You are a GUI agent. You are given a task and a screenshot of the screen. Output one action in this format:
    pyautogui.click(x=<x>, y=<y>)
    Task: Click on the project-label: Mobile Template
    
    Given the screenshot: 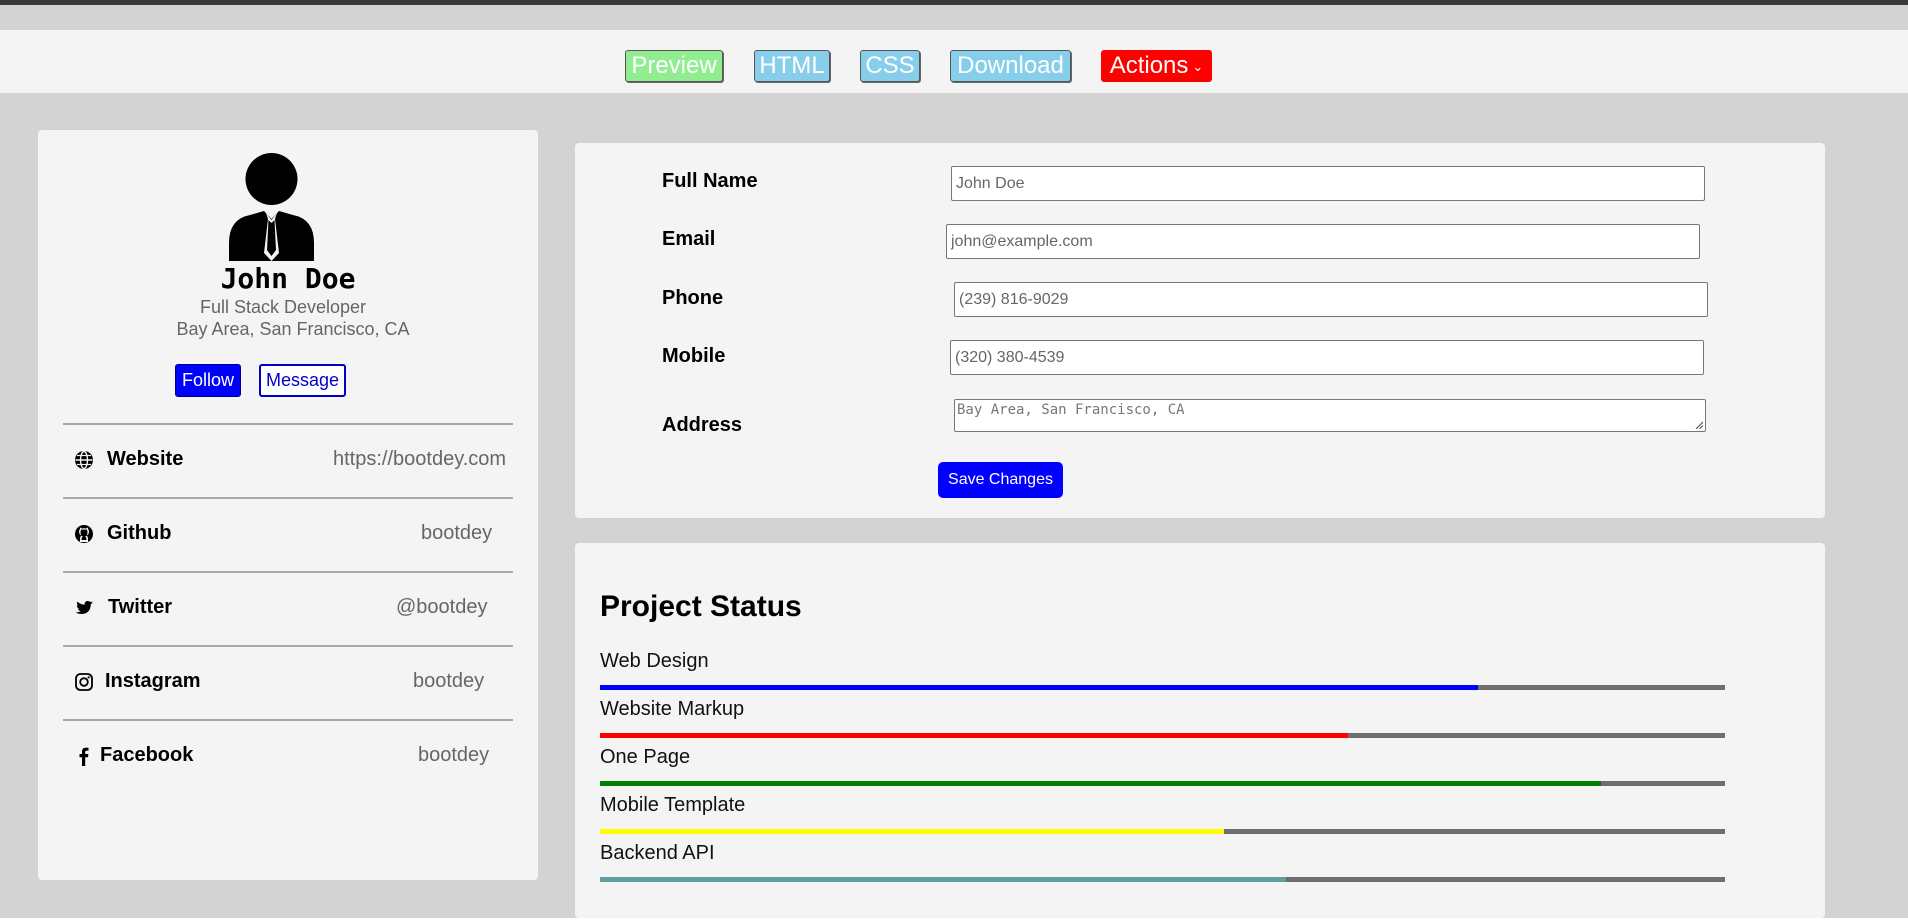 What is the action you would take?
    pyautogui.click(x=673, y=805)
    